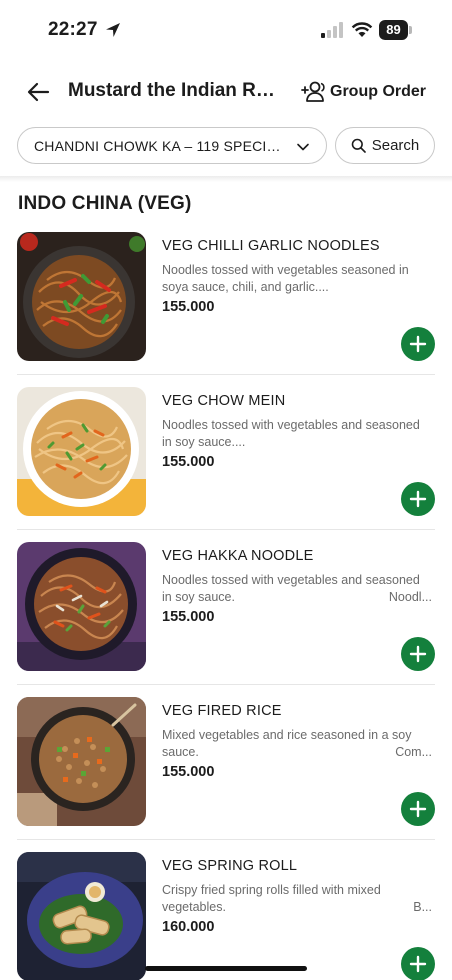 This screenshot has width=452, height=980. What do you see at coordinates (226, 968) in the screenshot?
I see `home-indicator` at bounding box center [226, 968].